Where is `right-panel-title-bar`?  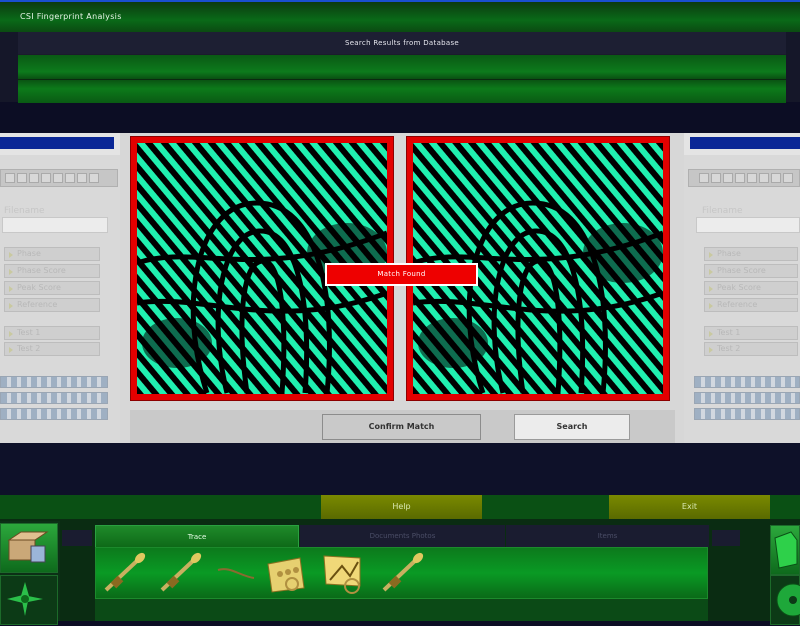 right-panel-title-bar is located at coordinates (745, 143).